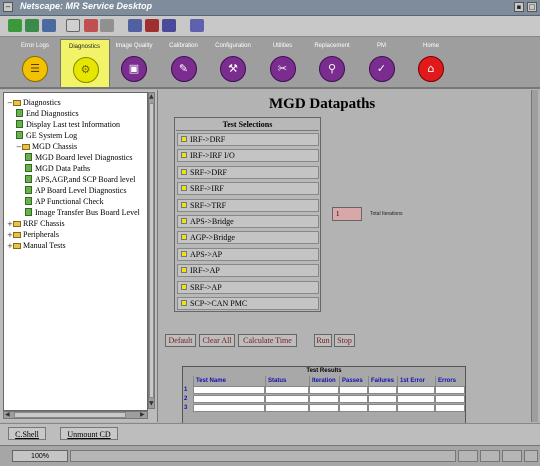 The height and width of the screenshot is (466, 540). Describe the element at coordinates (134, 46) in the screenshot. I see `tab-label: Image Quality` at that location.